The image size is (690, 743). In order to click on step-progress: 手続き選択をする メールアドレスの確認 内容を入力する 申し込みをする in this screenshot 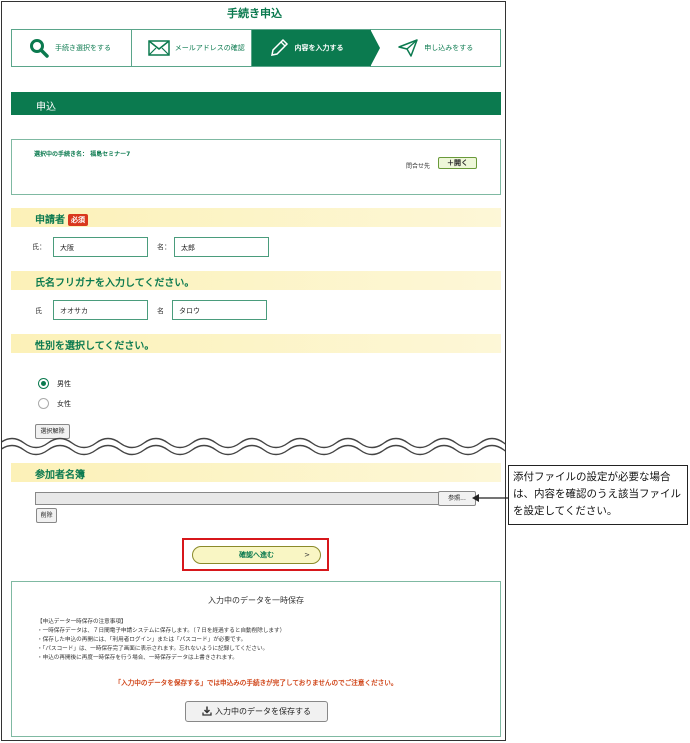, I will do `click(256, 48)`.